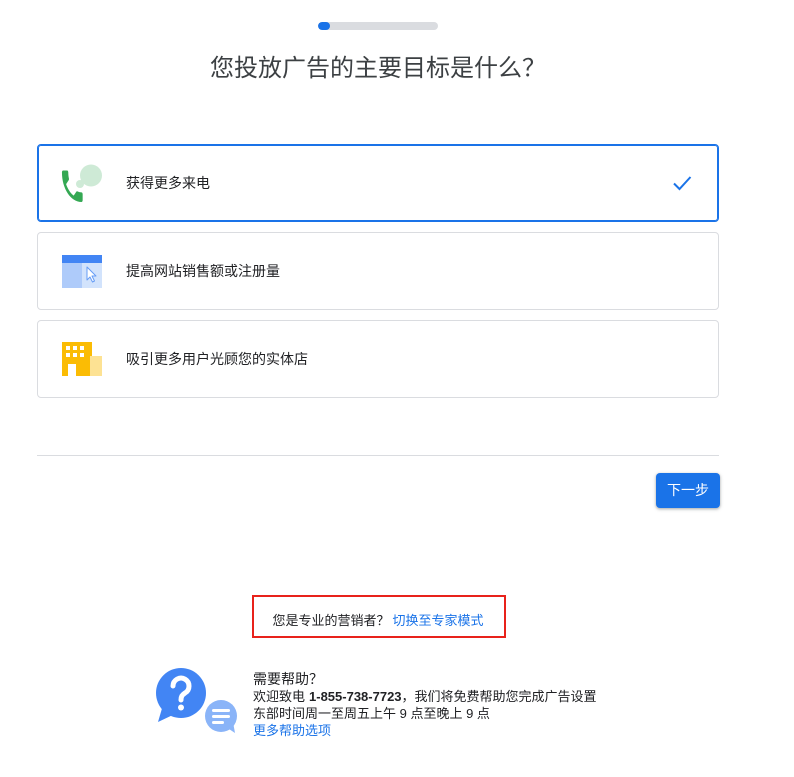 The width and height of the screenshot is (794, 777). Describe the element at coordinates (688, 490) in the screenshot. I see `next-button: 下一步` at that location.